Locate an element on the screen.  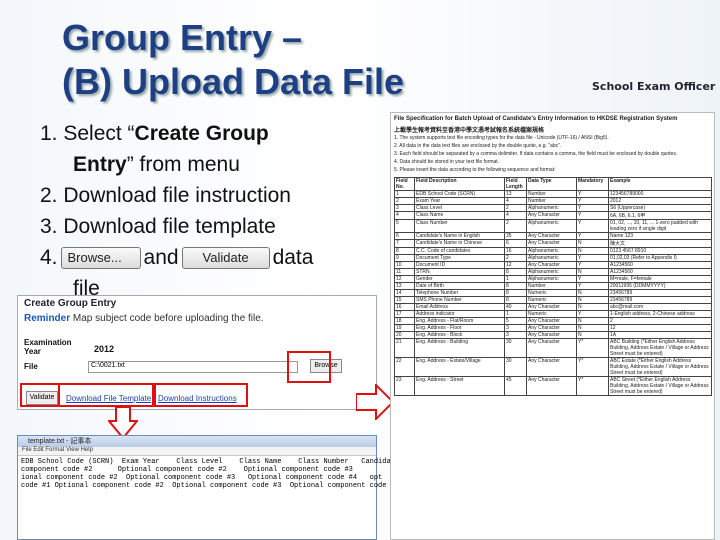
spec-table-cell: Name 123 is located at coordinates (660, 236).